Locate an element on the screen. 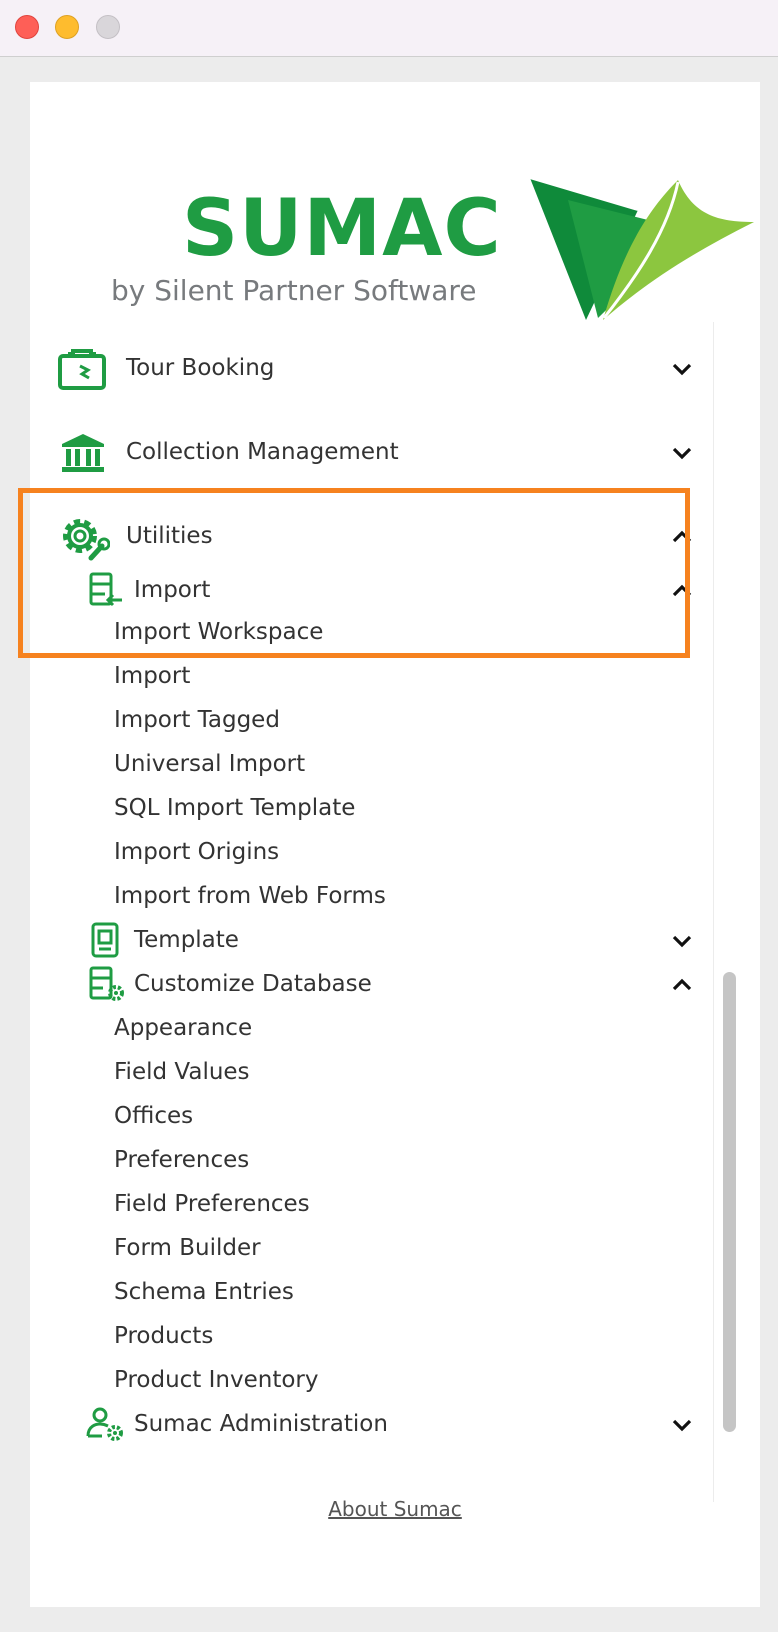 Image resolution: width=778 pixels, height=1632 pixels. menu-item-import-from-web-forms: Import from Web Forms is located at coordinates (371, 896).